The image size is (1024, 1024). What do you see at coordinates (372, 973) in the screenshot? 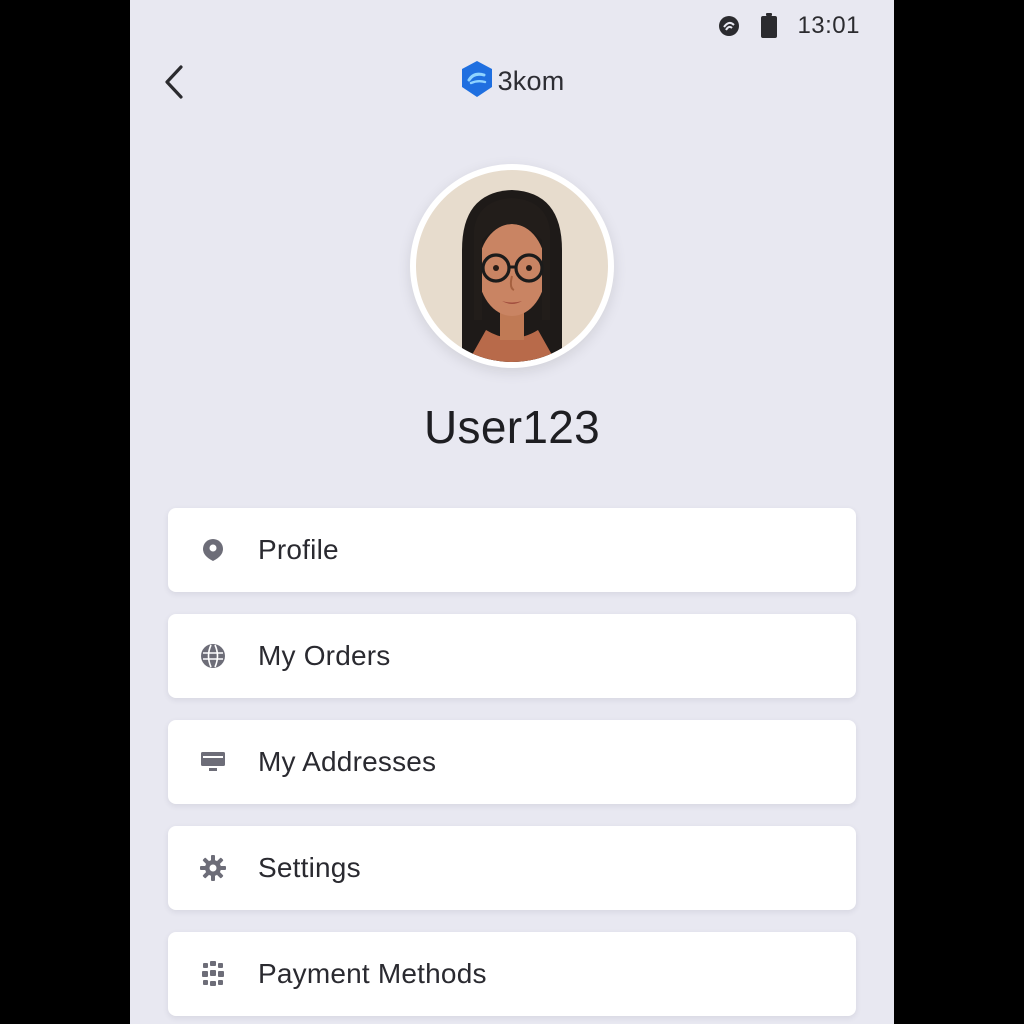
I see `menu-item-label: Payment Methods` at bounding box center [372, 973].